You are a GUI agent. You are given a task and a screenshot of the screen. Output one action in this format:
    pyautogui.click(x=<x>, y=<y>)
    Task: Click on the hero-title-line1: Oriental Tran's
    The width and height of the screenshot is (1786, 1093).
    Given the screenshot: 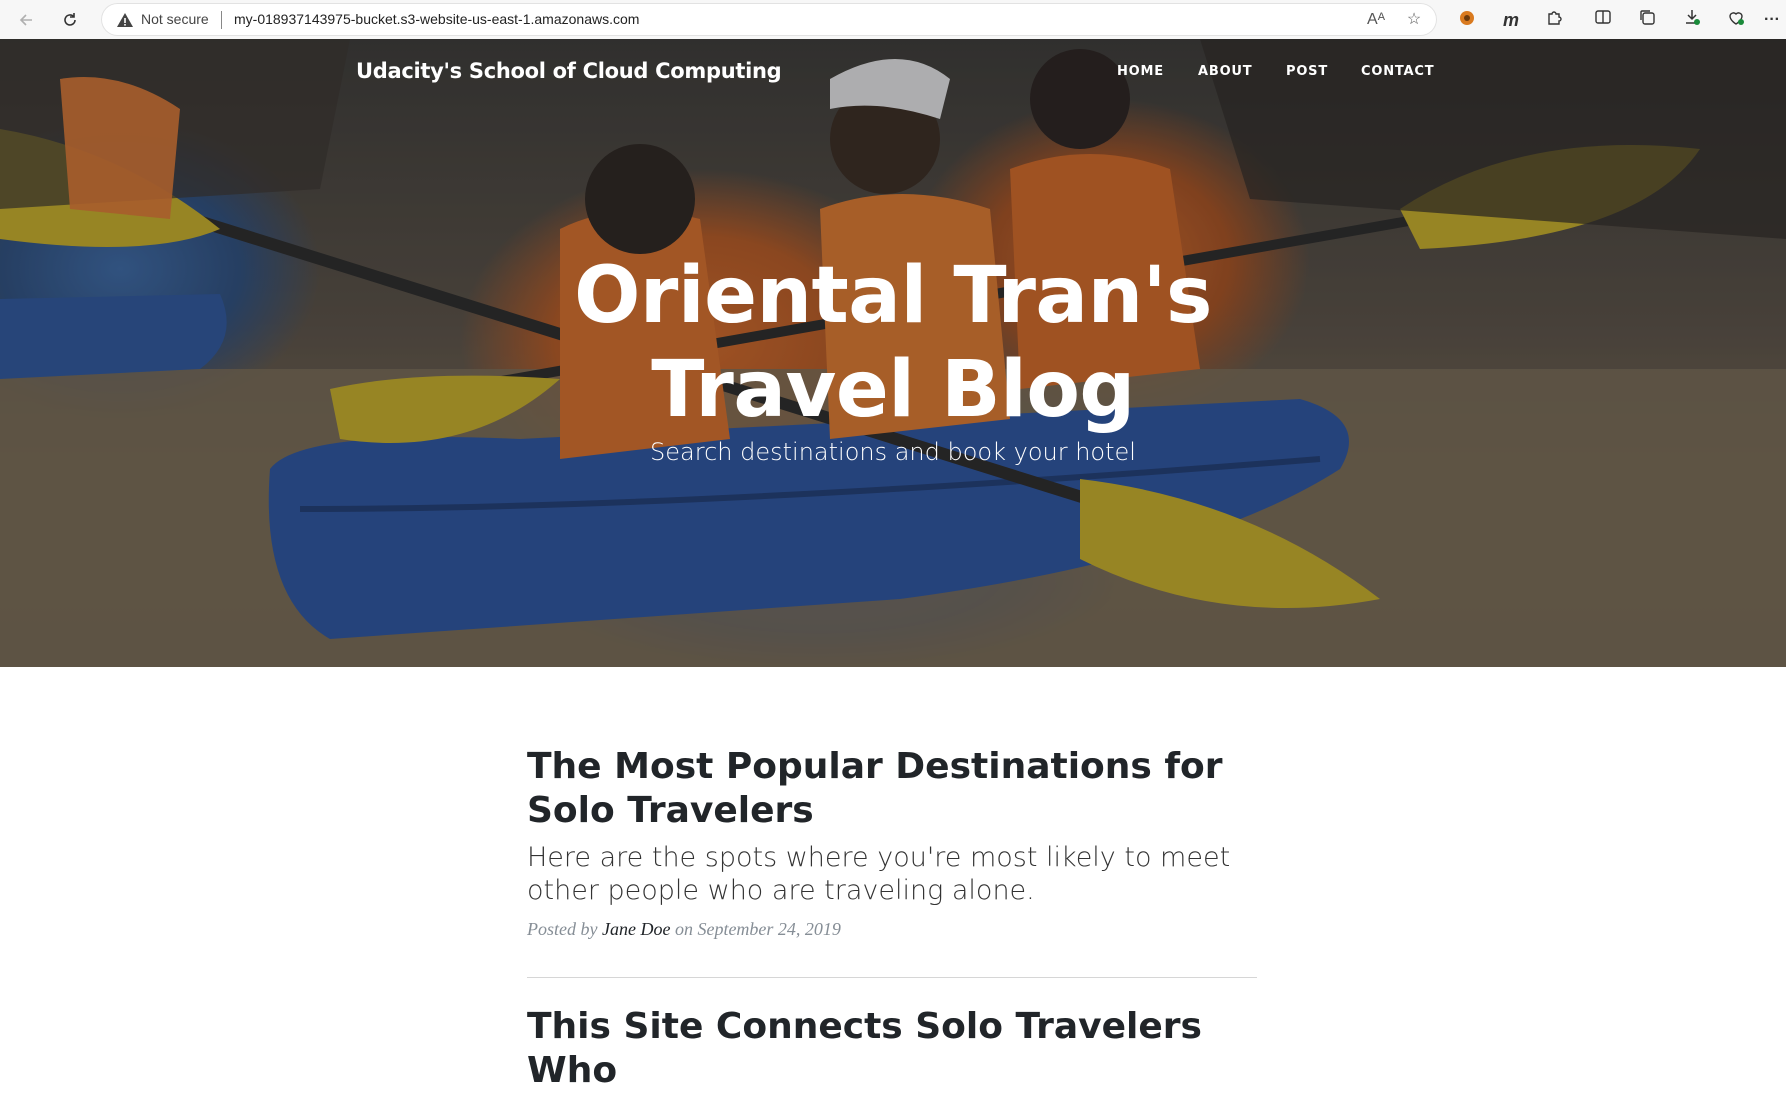 What is the action you would take?
    pyautogui.click(x=893, y=296)
    